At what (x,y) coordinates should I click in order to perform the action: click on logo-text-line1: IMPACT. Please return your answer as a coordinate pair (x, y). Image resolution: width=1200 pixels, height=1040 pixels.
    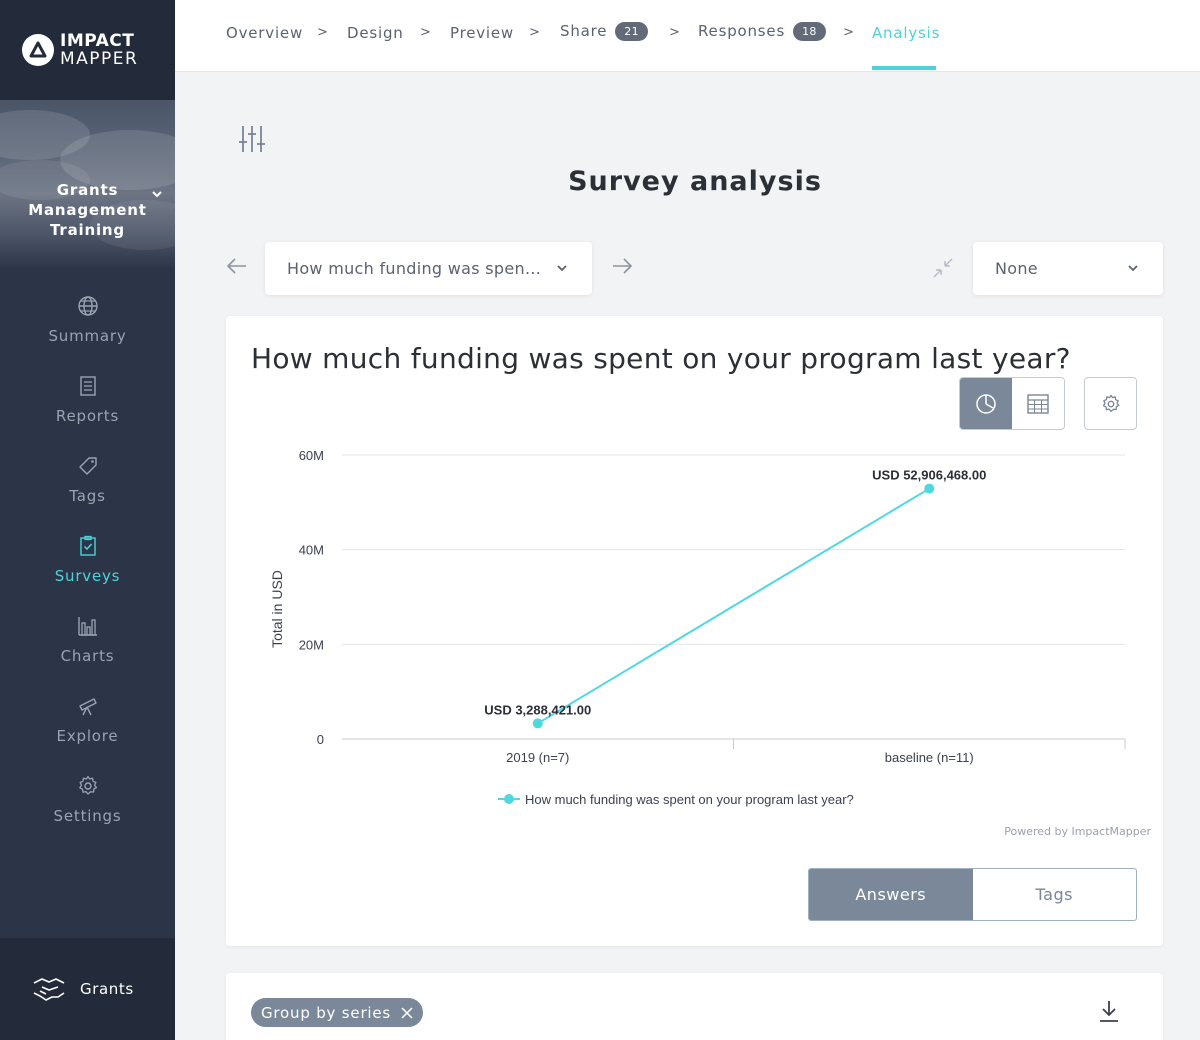
    Looking at the image, I should click on (97, 41).